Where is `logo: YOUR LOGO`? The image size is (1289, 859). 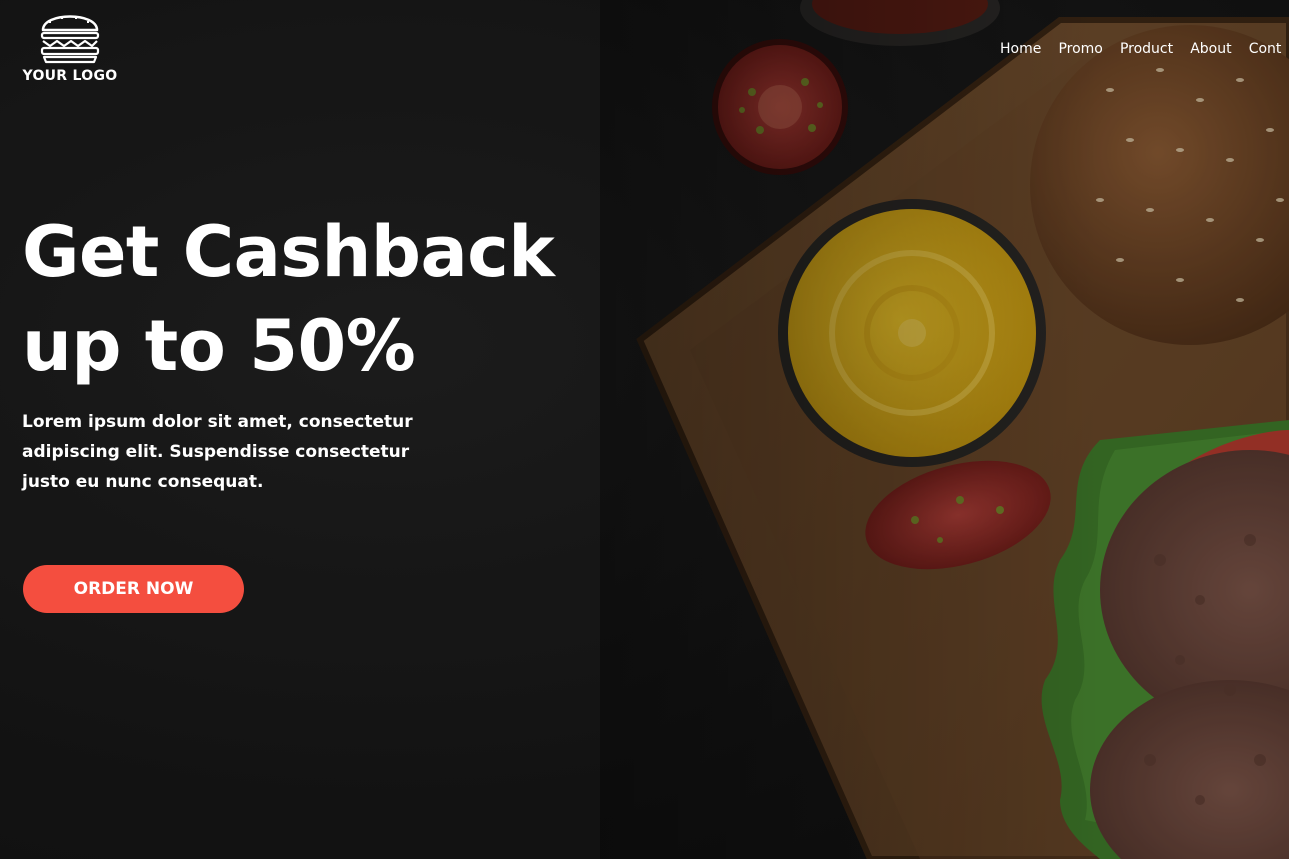
logo: YOUR LOGO is located at coordinates (70, 45).